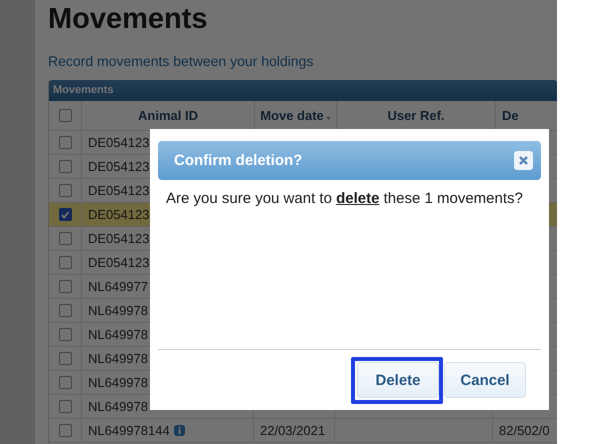 The width and height of the screenshot is (592, 444). I want to click on column-header: Animal ID, so click(168, 115).